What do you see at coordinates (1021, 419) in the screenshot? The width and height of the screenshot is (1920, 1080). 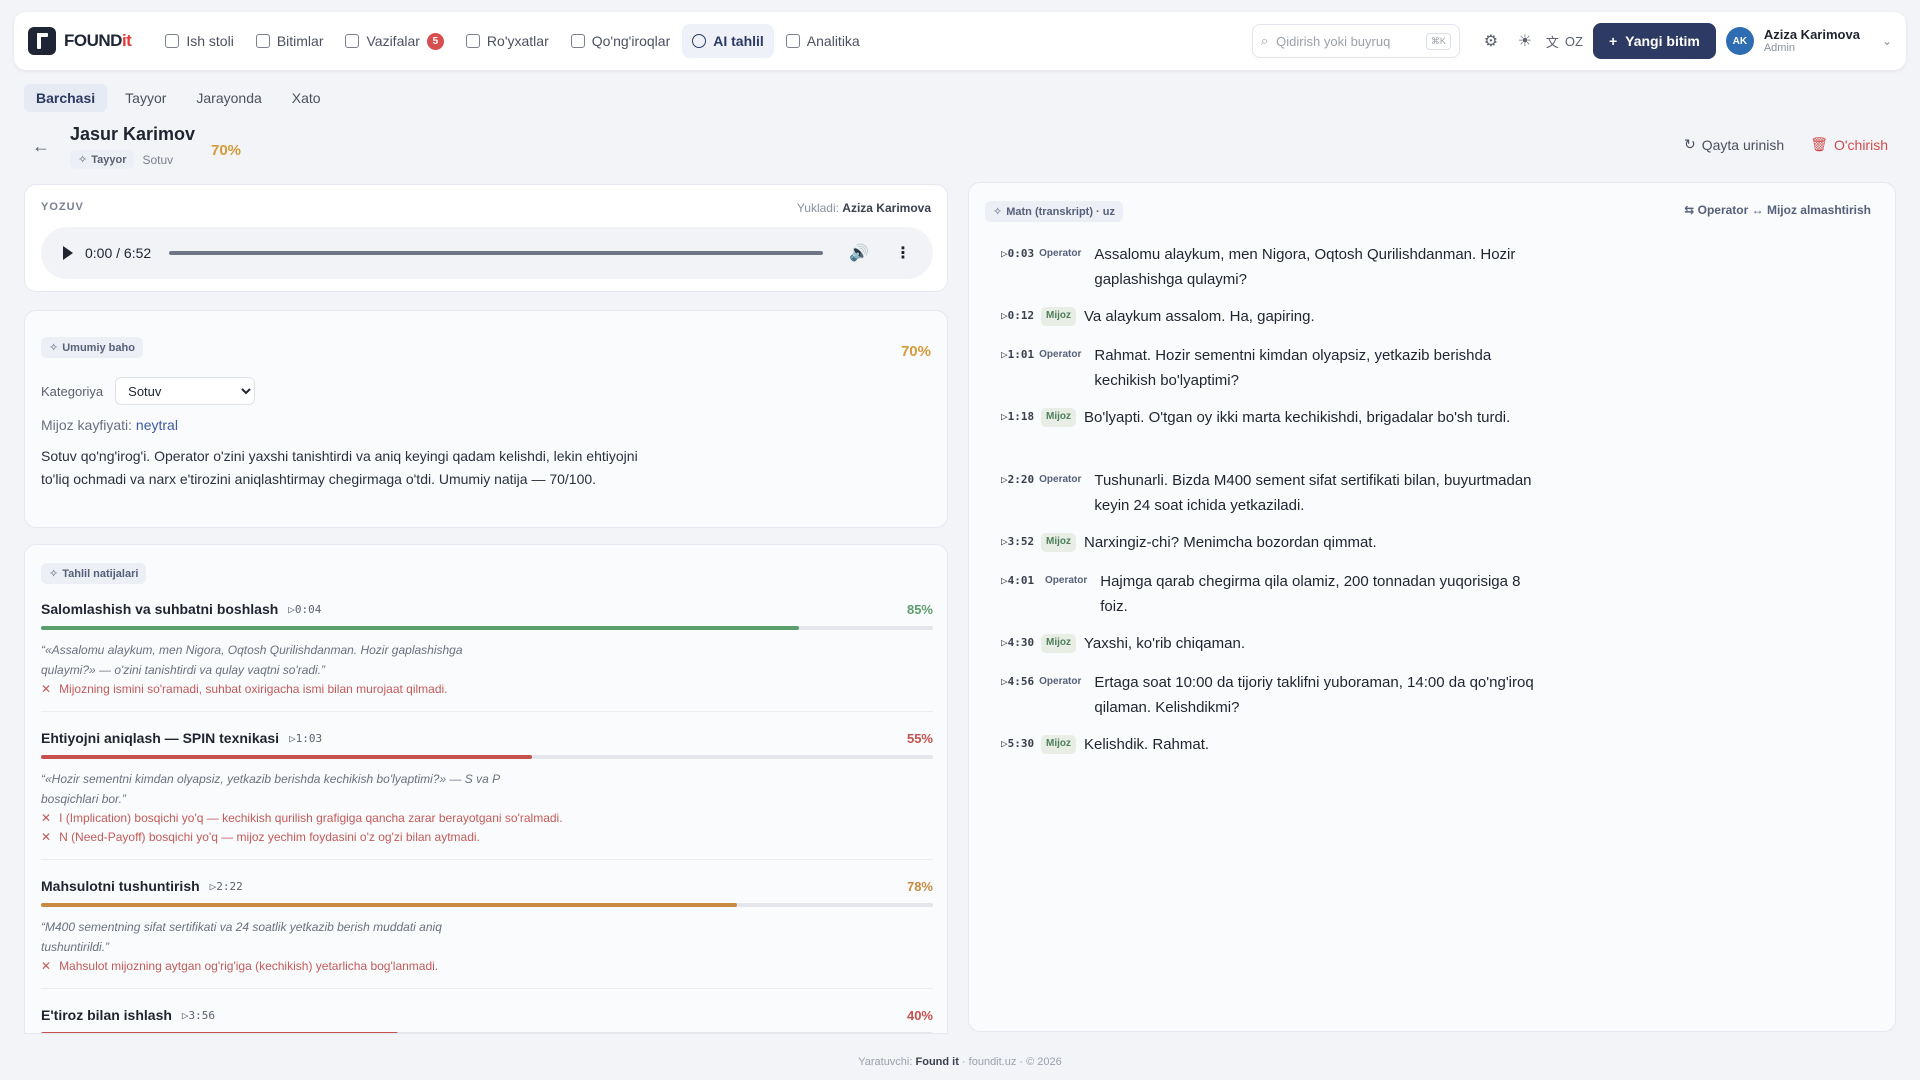 I see `timestamp-link: ▷1:18` at bounding box center [1021, 419].